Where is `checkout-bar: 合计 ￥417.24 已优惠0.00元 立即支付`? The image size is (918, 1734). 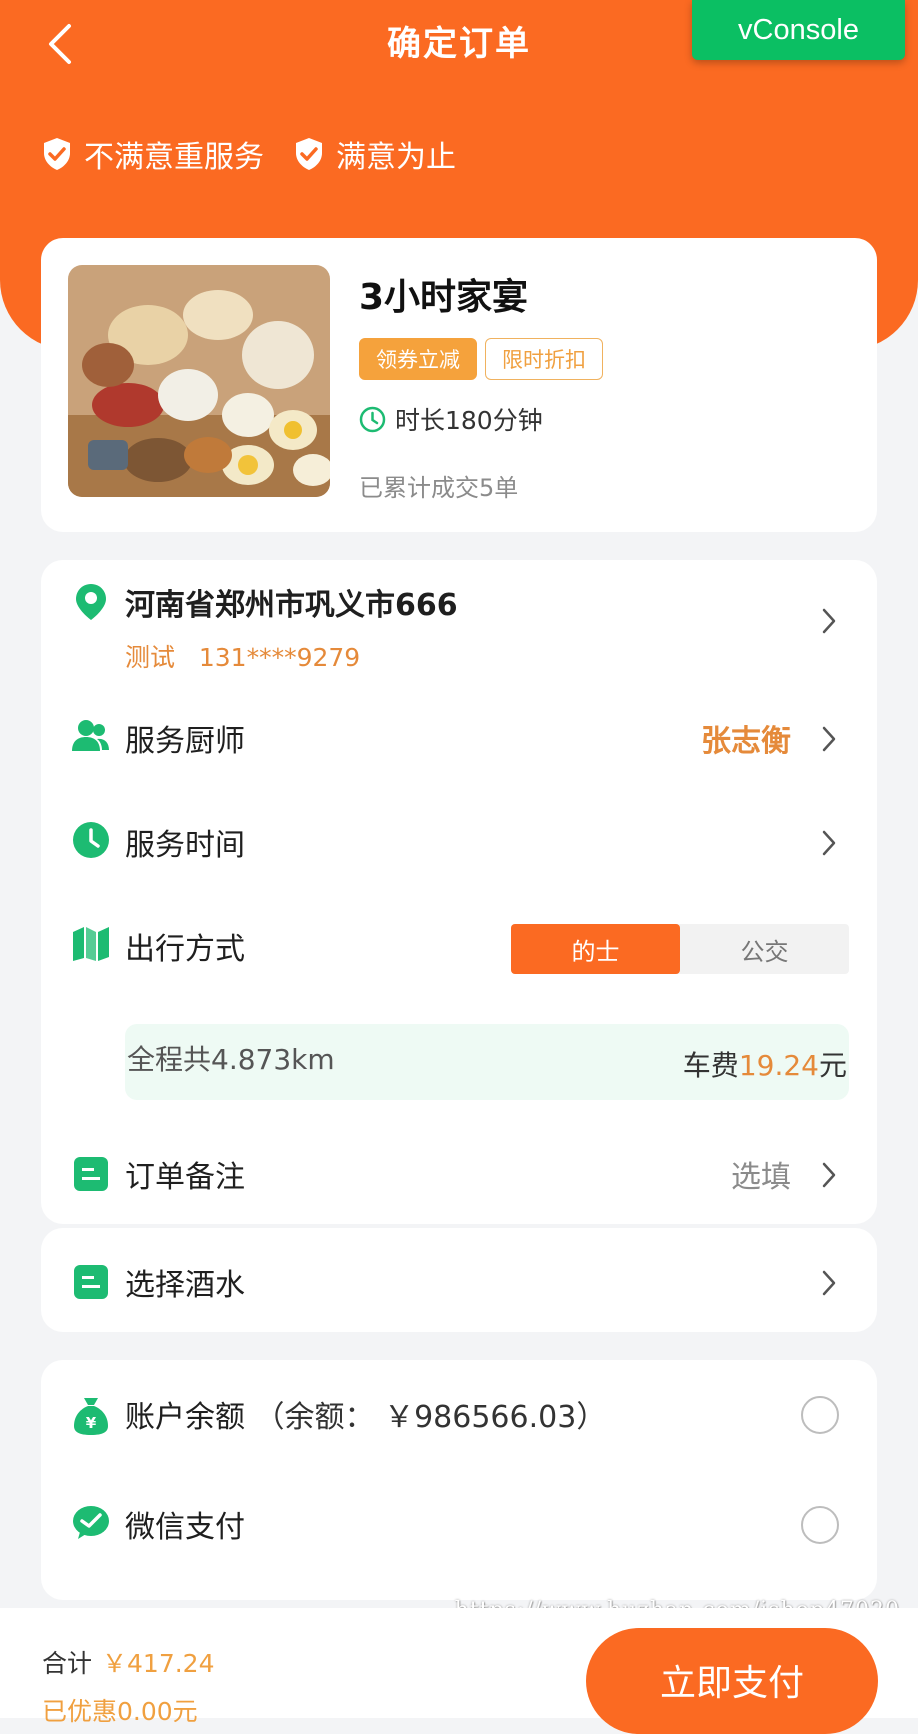
checkout-bar: 合计 ￥417.24 已优惠0.00元 立即支付 is located at coordinates (459, 1671).